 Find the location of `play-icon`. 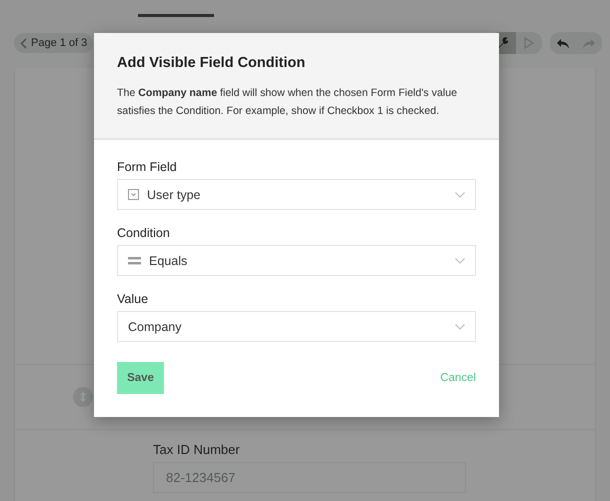

play-icon is located at coordinates (529, 43).